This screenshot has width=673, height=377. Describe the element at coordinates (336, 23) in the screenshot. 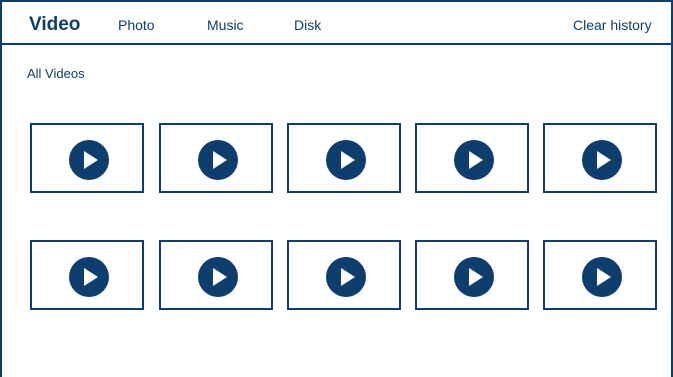

I see `top-nav-bar: Video Photo Music Disk Clear history` at that location.